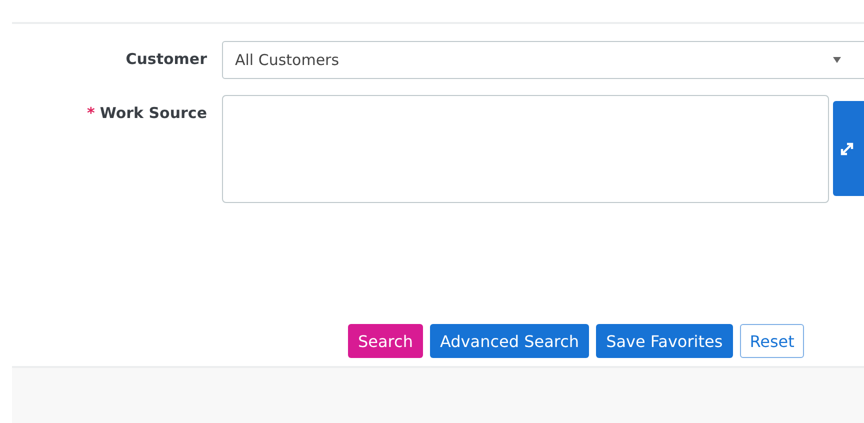 The height and width of the screenshot is (423, 864). I want to click on action-button: Search, so click(385, 341).